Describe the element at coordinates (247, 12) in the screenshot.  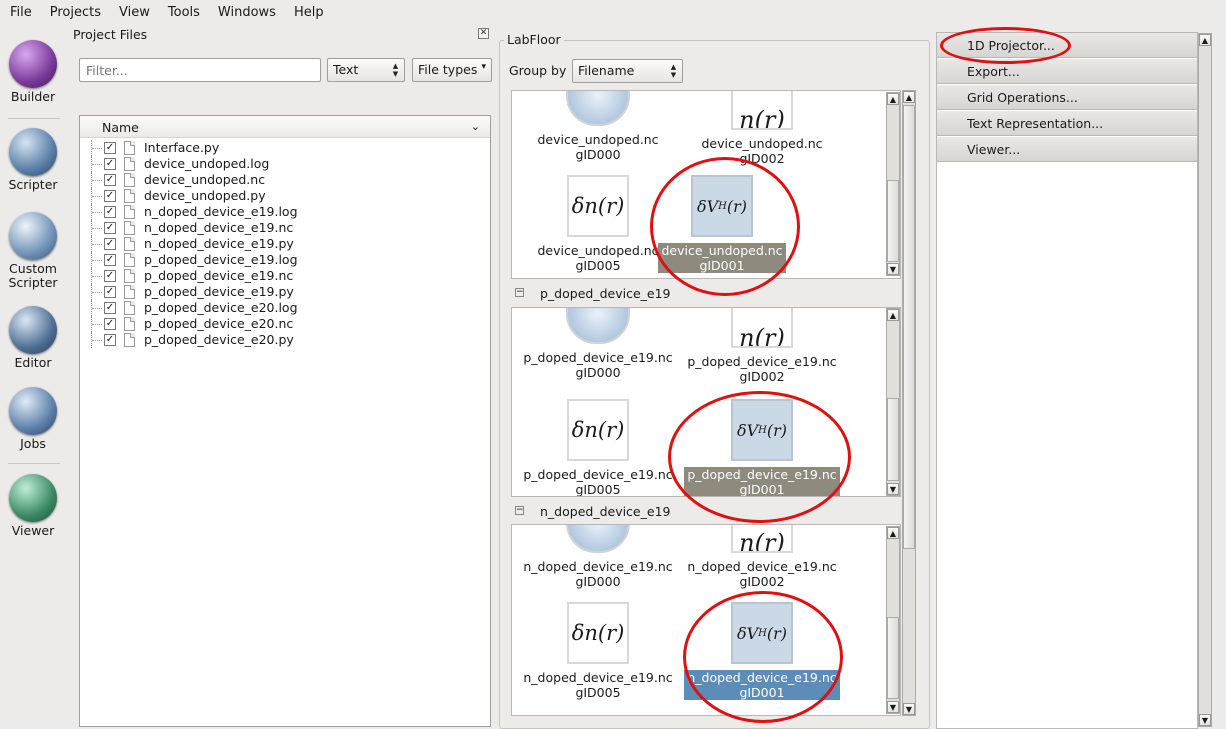
I see `menu-windows: Windows` at that location.